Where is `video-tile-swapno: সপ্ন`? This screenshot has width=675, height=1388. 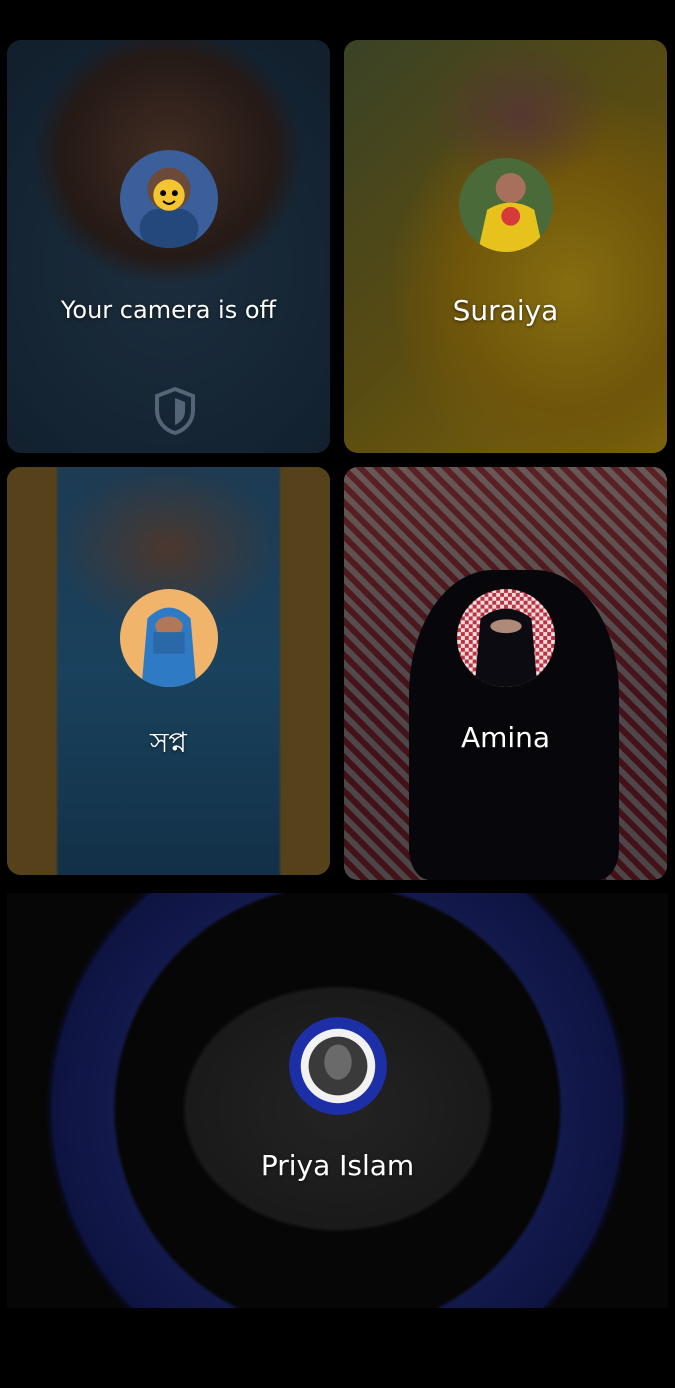 video-tile-swapno: সপ্ন is located at coordinates (168, 671).